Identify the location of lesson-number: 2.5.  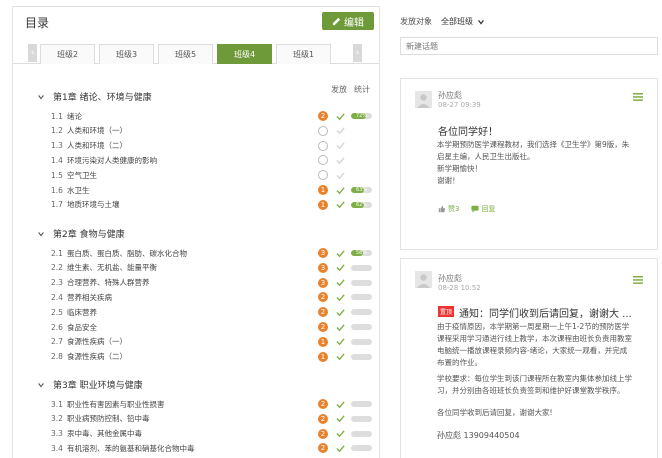
(57, 312).